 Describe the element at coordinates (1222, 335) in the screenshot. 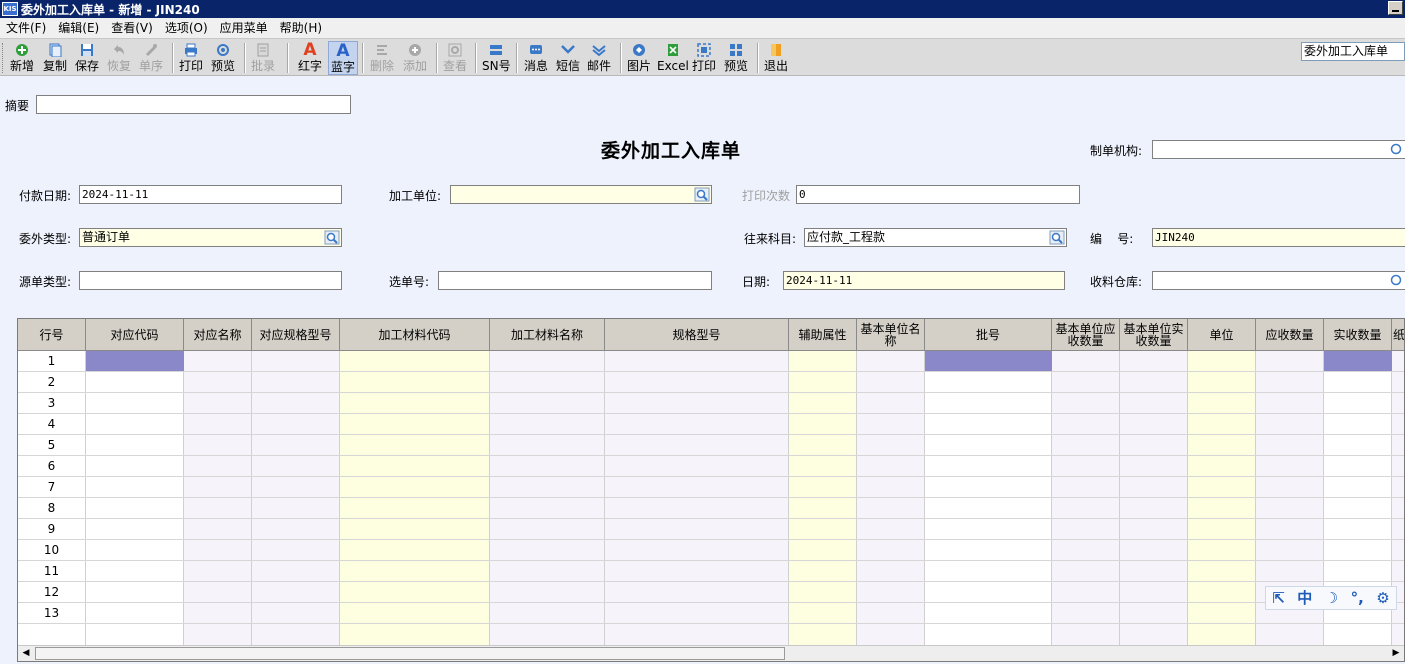

I see `column-header-unit: 单位` at that location.